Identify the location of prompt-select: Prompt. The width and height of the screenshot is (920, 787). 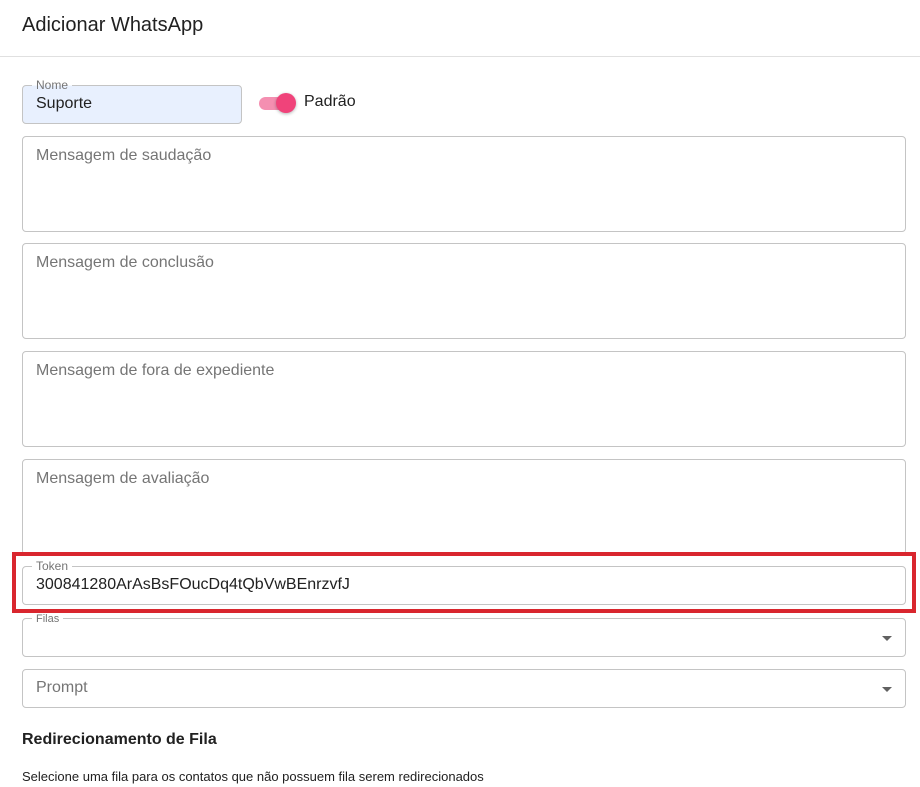
(464, 688).